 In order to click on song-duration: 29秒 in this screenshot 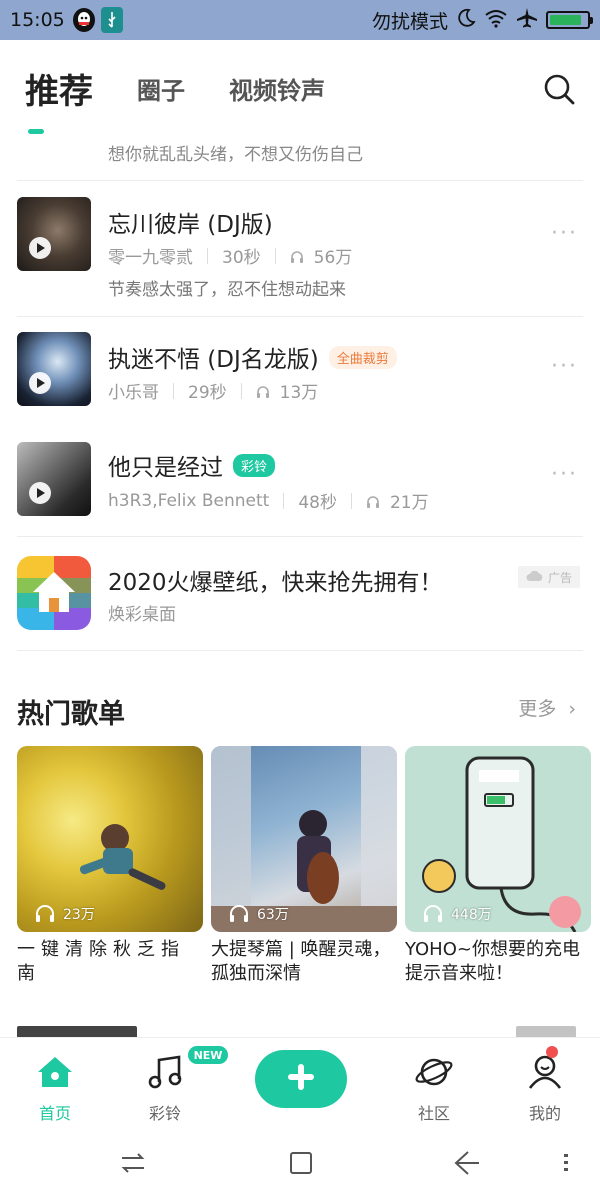, I will do `click(207, 393)`.